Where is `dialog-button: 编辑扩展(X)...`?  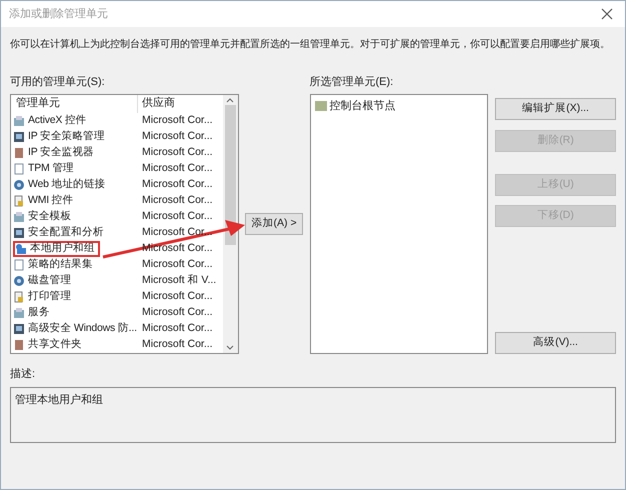 dialog-button: 编辑扩展(X)... is located at coordinates (555, 109).